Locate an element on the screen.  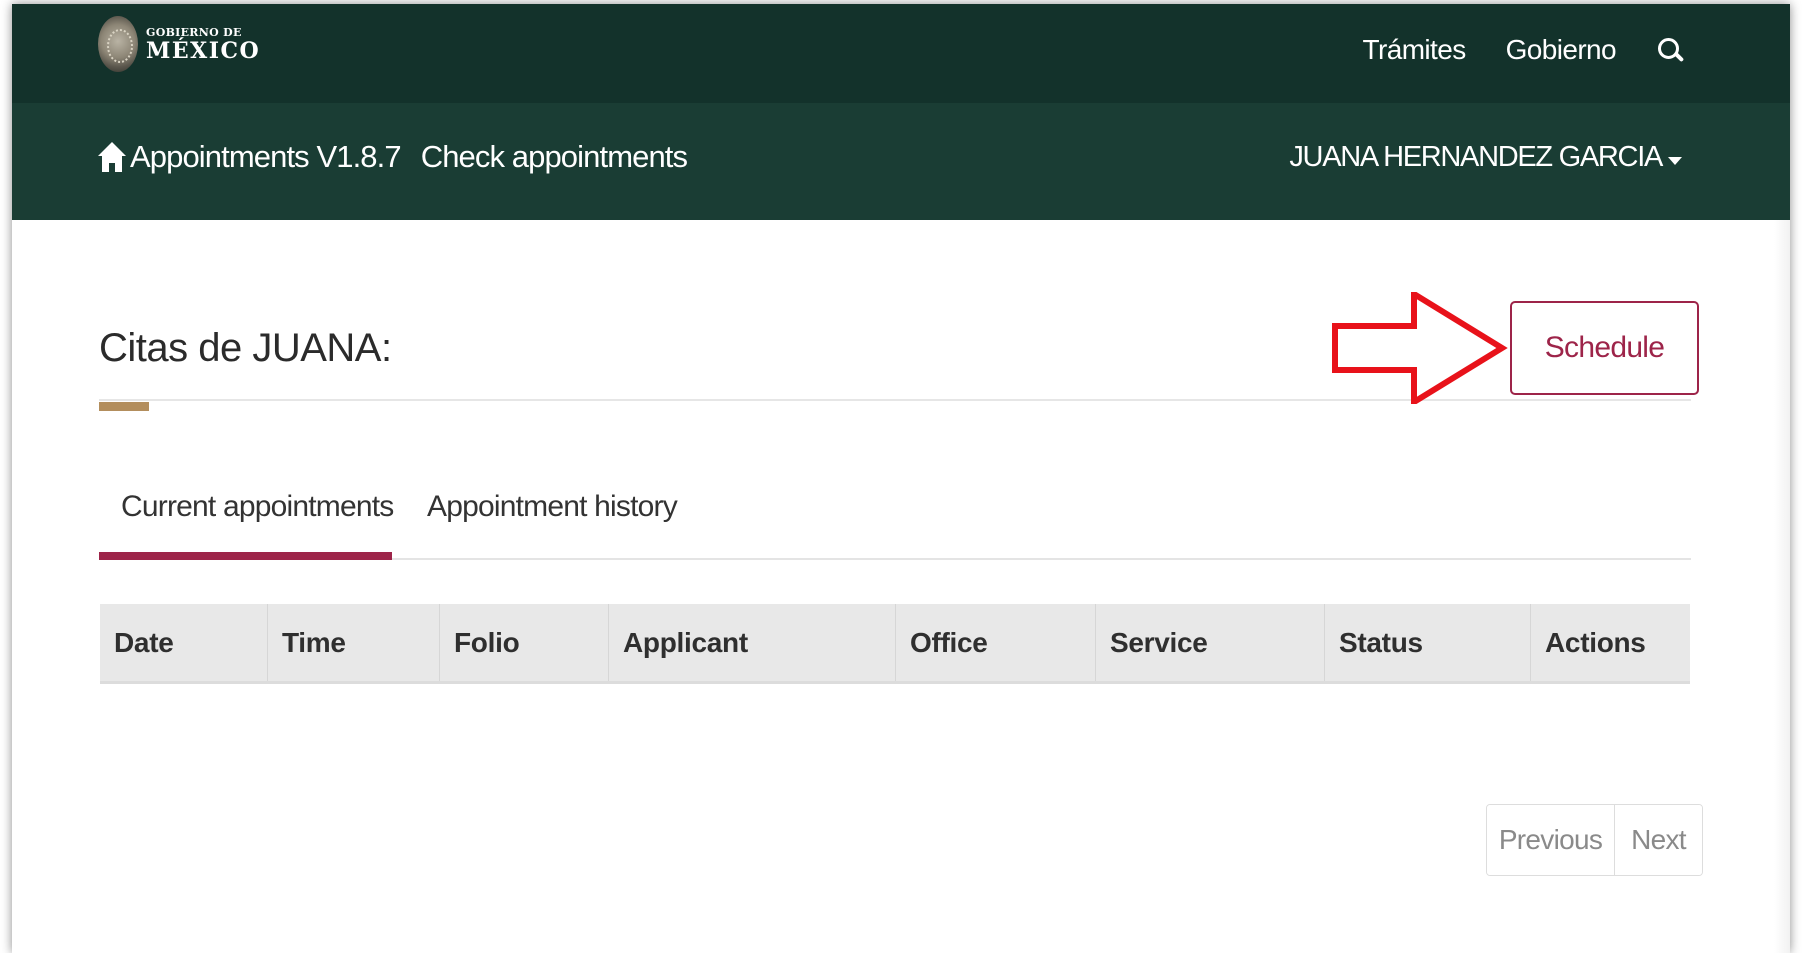
user-name: JUANA HERNANDEZ GARCIA is located at coordinates (1476, 157).